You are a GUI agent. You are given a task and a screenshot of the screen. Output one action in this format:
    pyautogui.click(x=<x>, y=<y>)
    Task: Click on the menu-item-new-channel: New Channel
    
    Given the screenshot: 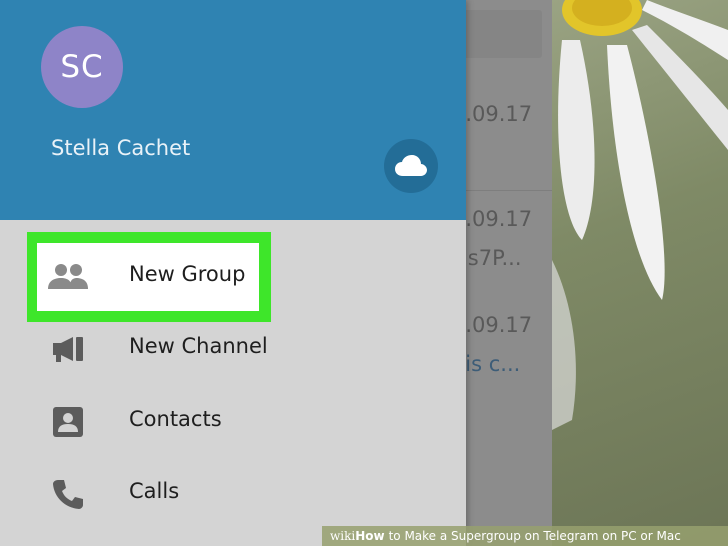 What is the action you would take?
    pyautogui.click(x=233, y=349)
    